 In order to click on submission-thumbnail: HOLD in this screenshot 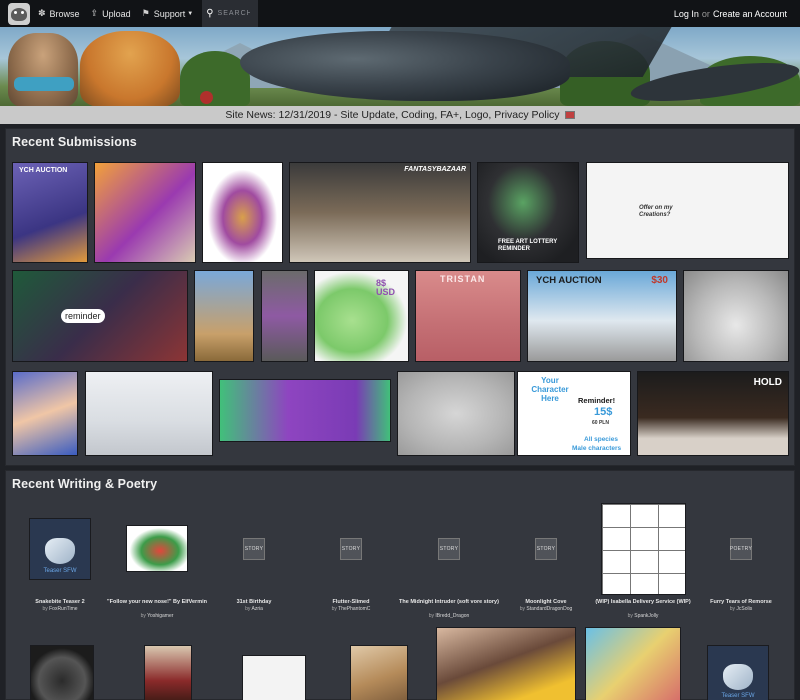, I will do `click(713, 413)`.